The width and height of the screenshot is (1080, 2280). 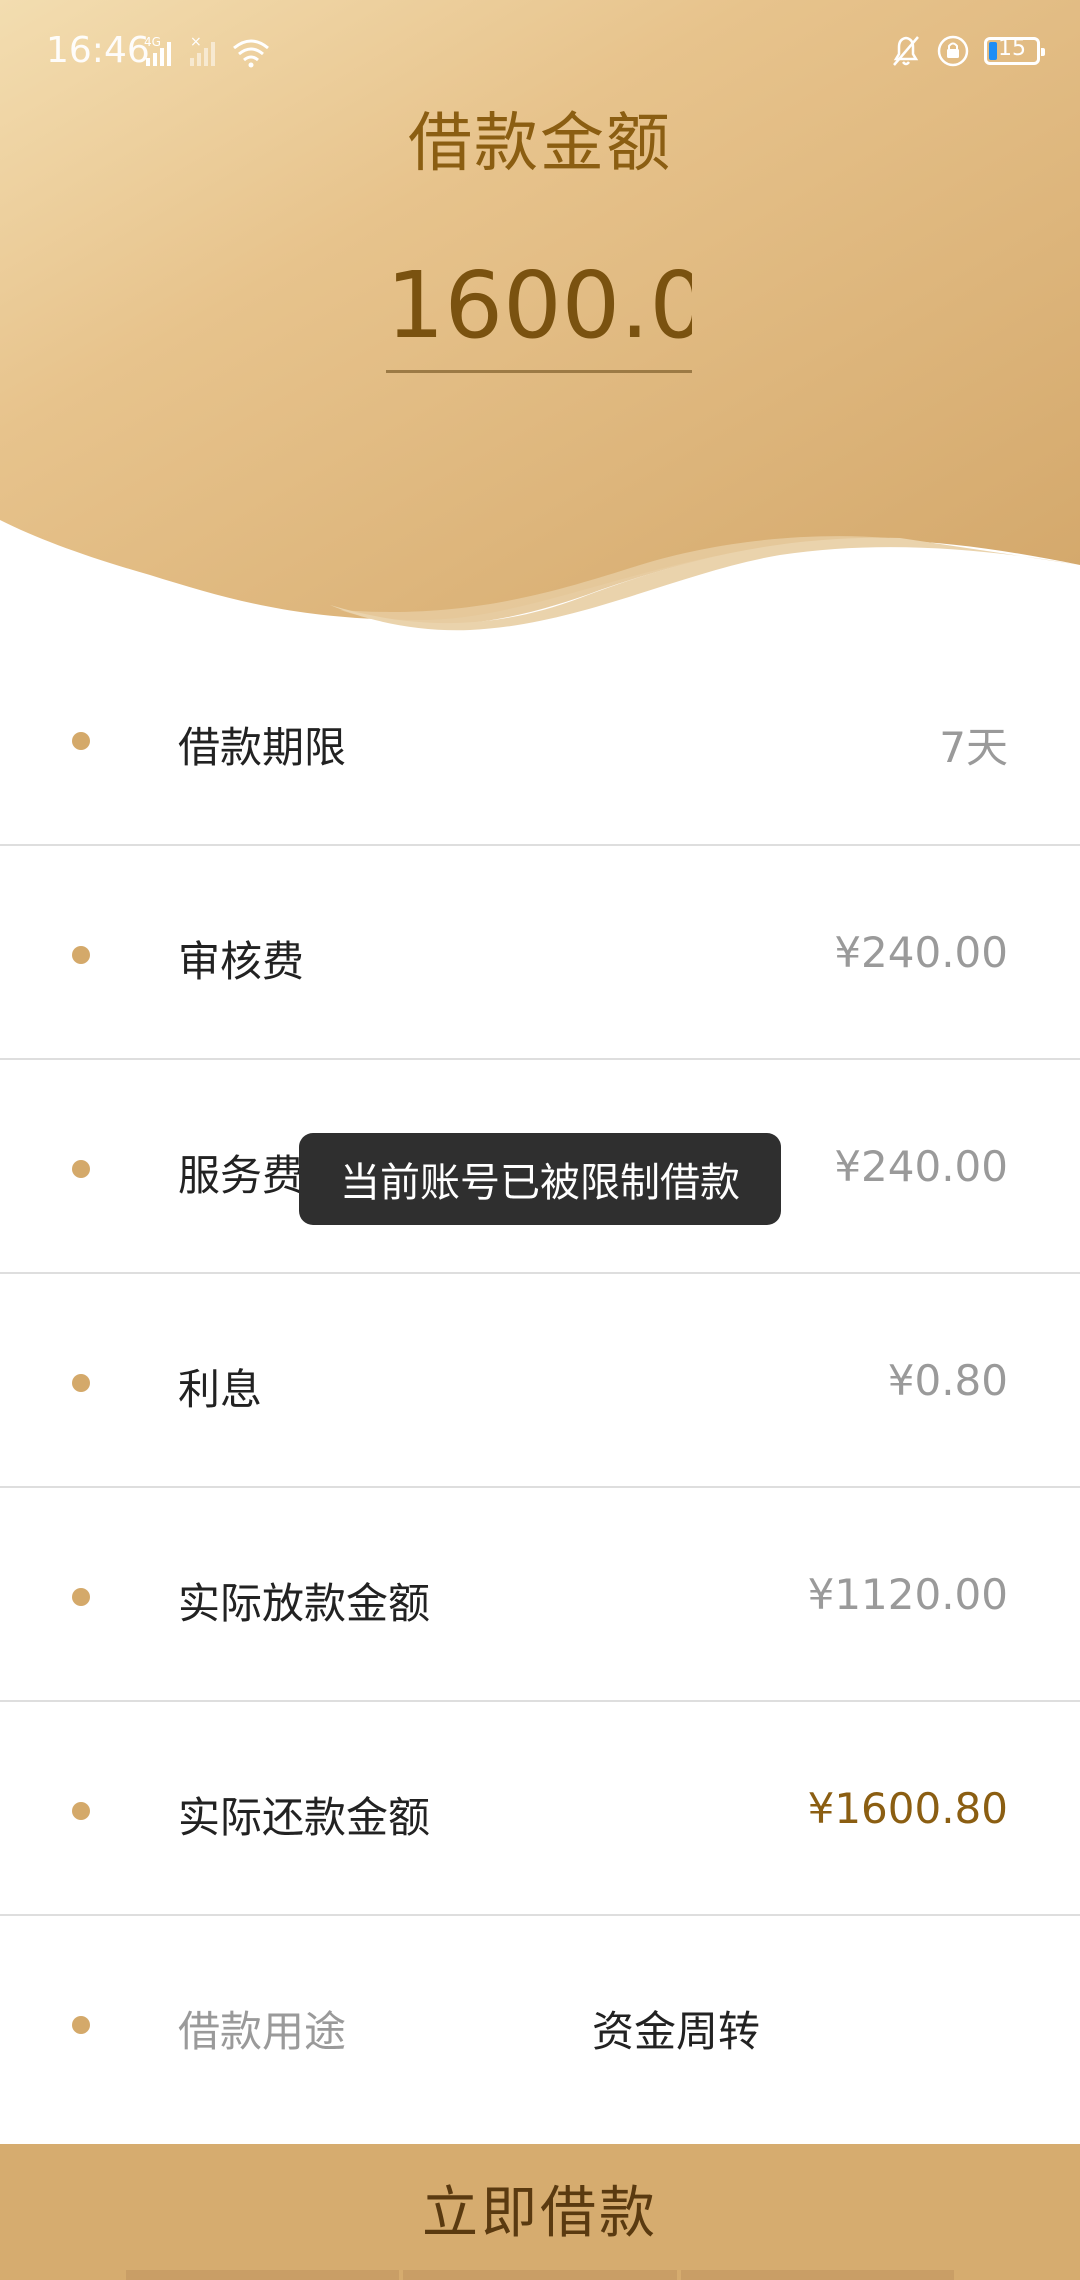 I want to click on row-value: ¥1600.80, so click(x=907, y=1808).